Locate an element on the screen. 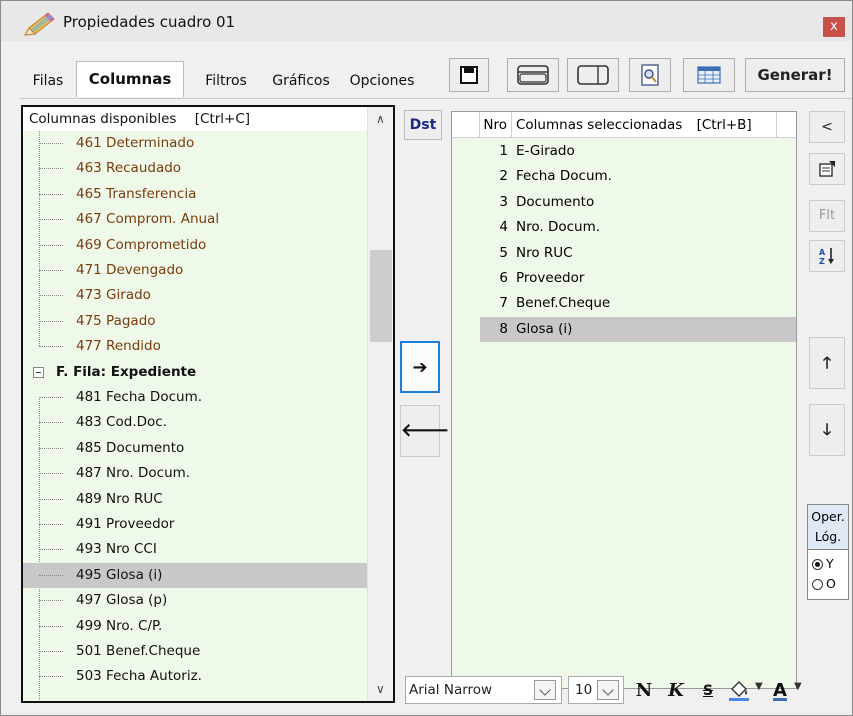  tree-item-label: 477 Rendido is located at coordinates (118, 346).